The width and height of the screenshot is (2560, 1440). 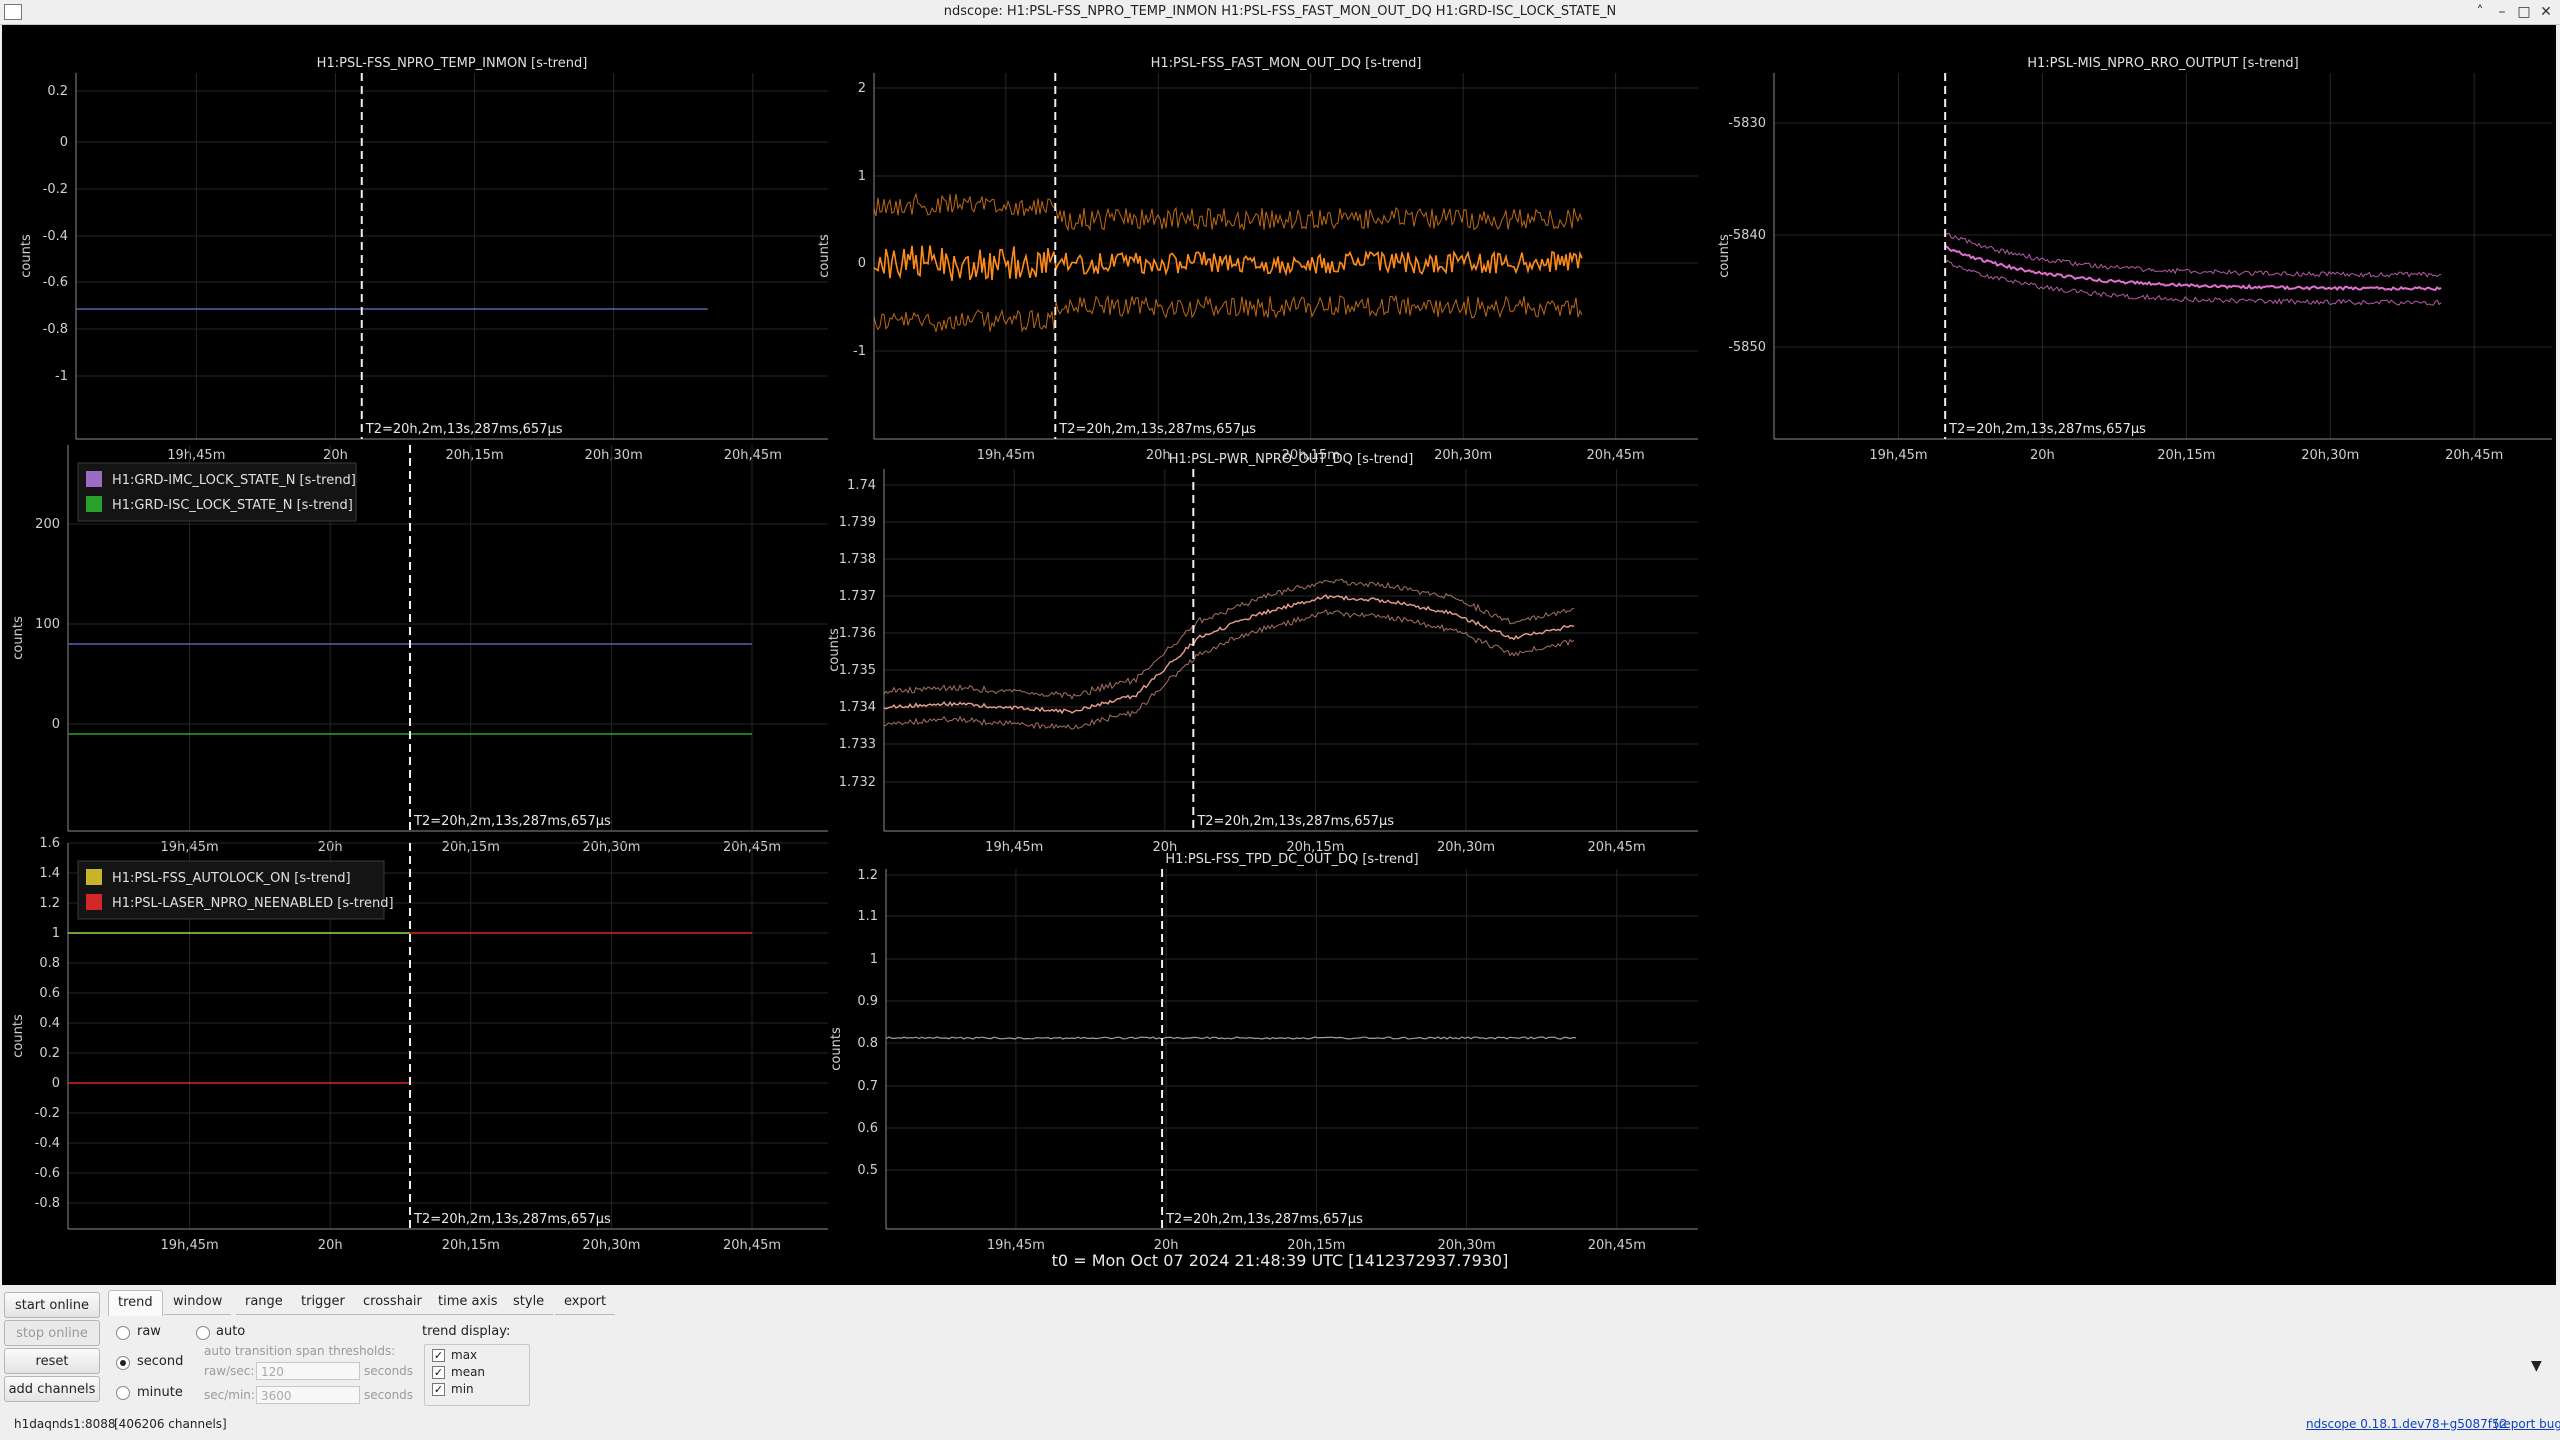 I want to click on minimize-alt-button: ˄, so click(x=2480, y=12).